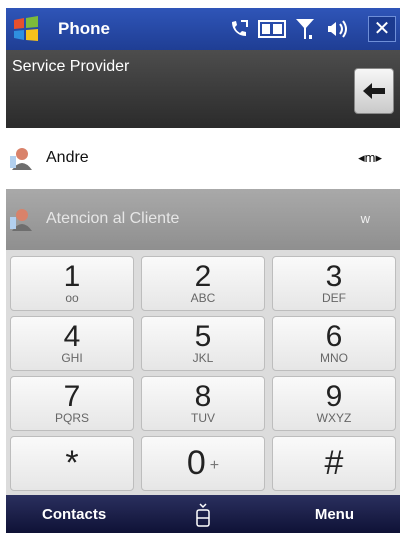 Image resolution: width=406 pixels, height=535 pixels. Describe the element at coordinates (203, 463) in the screenshot. I see `key-0: 0 +` at that location.